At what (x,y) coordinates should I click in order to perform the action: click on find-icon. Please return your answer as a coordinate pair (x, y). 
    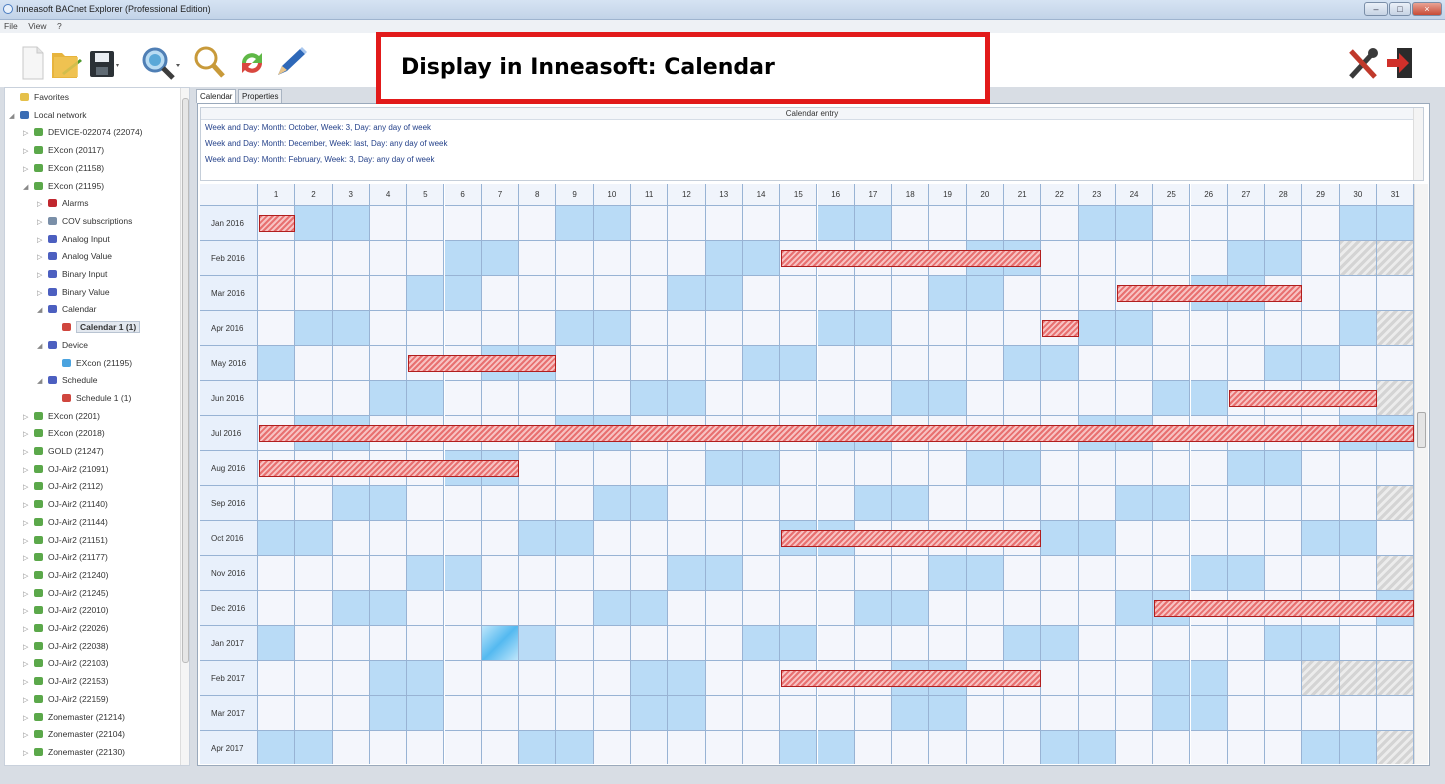
    Looking at the image, I should click on (209, 63).